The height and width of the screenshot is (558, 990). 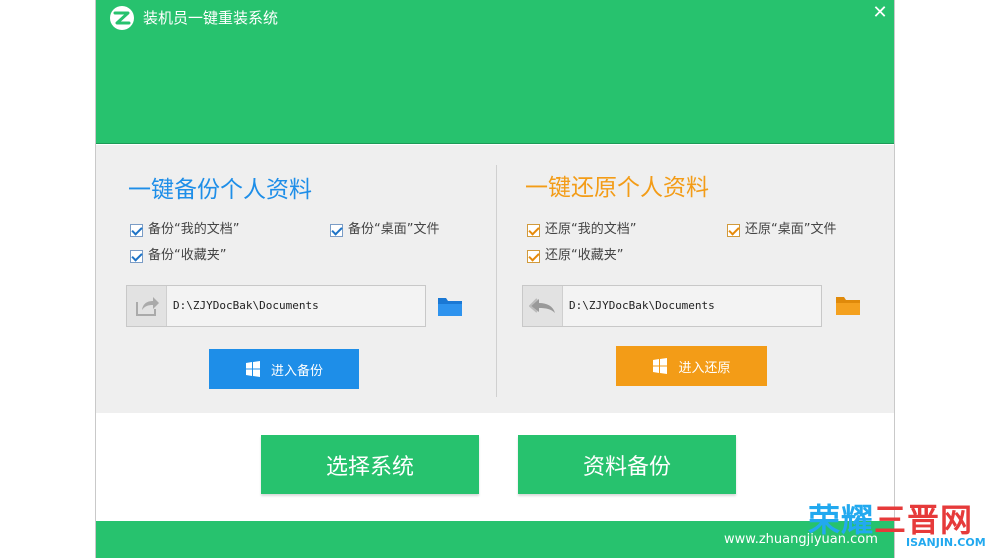 What do you see at coordinates (704, 368) in the screenshot?
I see `enter-restore-label: 进入还原` at bounding box center [704, 368].